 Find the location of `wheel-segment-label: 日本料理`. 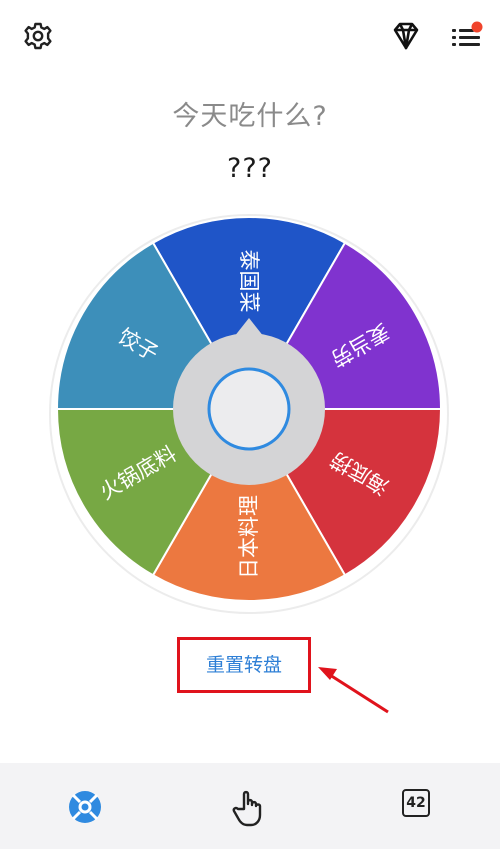

wheel-segment-label: 日本料理 is located at coordinates (249, 537).